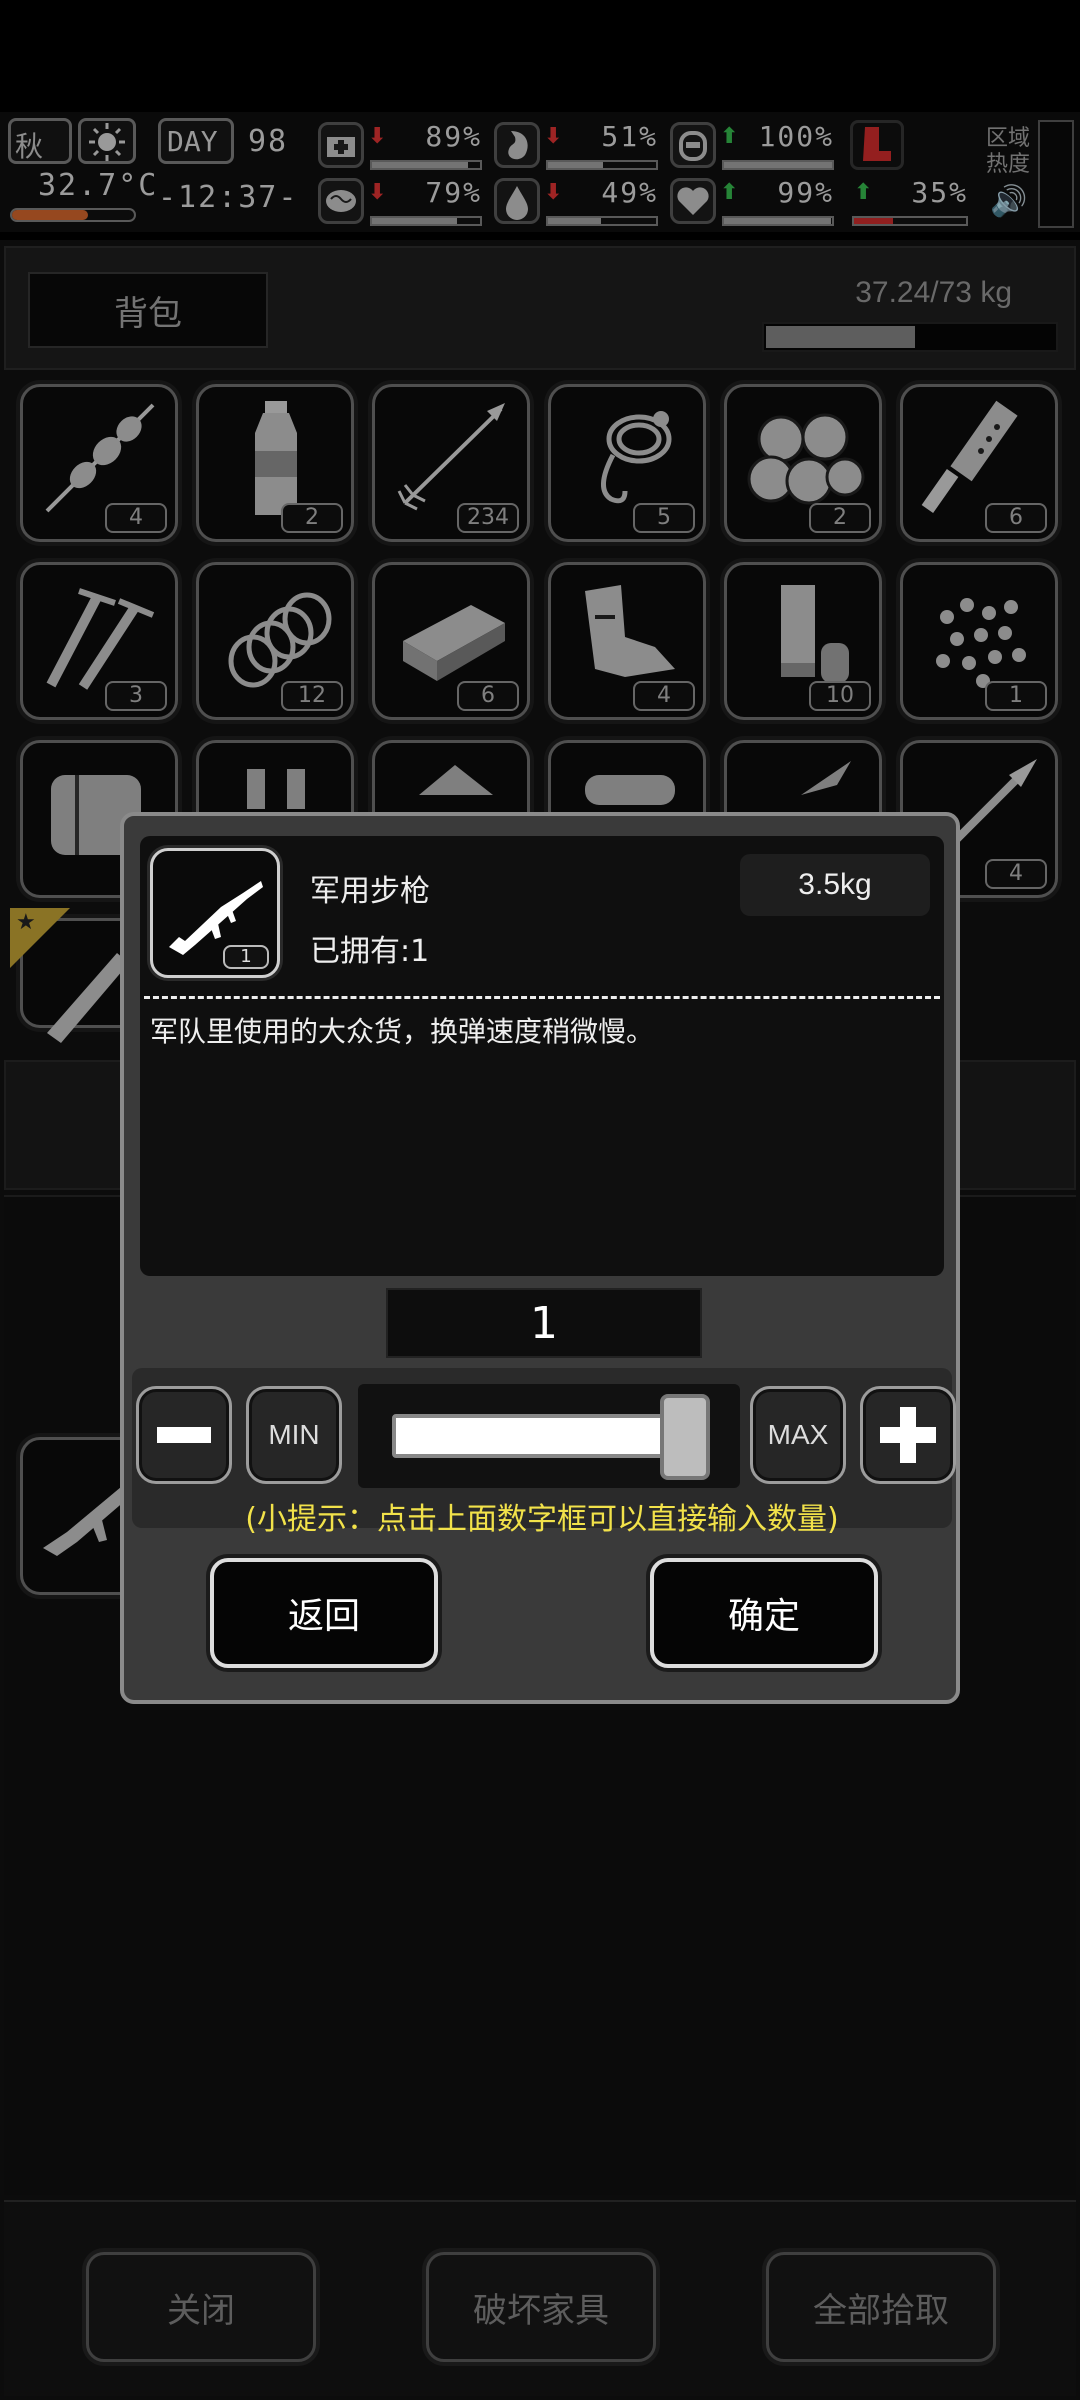 This screenshot has width=1080, height=2400. I want to click on slider-track, so click(542, 1436).